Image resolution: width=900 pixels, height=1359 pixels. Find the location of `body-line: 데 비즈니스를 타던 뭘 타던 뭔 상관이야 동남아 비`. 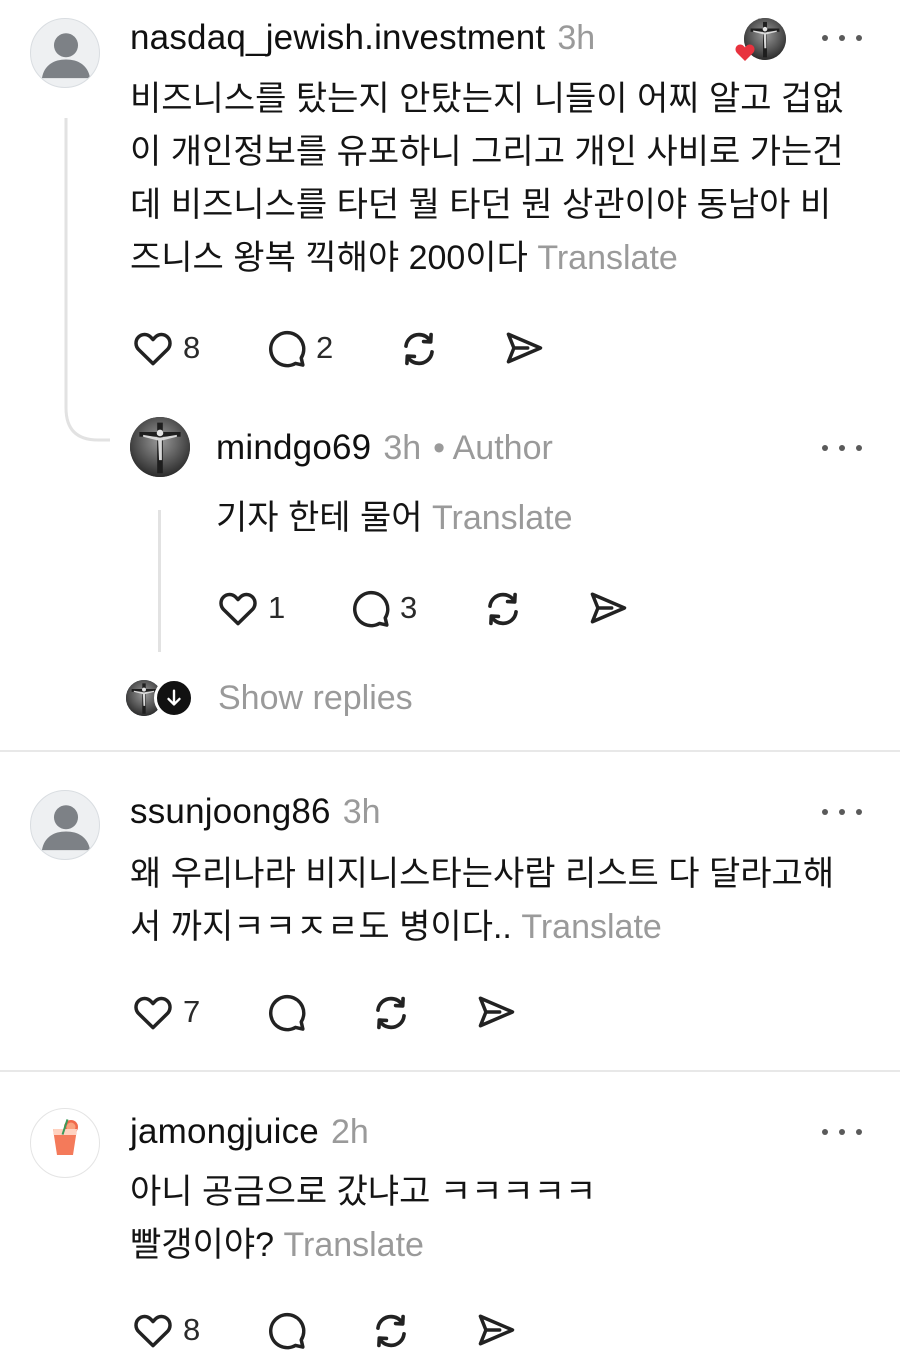

body-line: 데 비즈니스를 타던 뭘 타던 뭔 상관이야 동남아 비 is located at coordinates (481, 205).